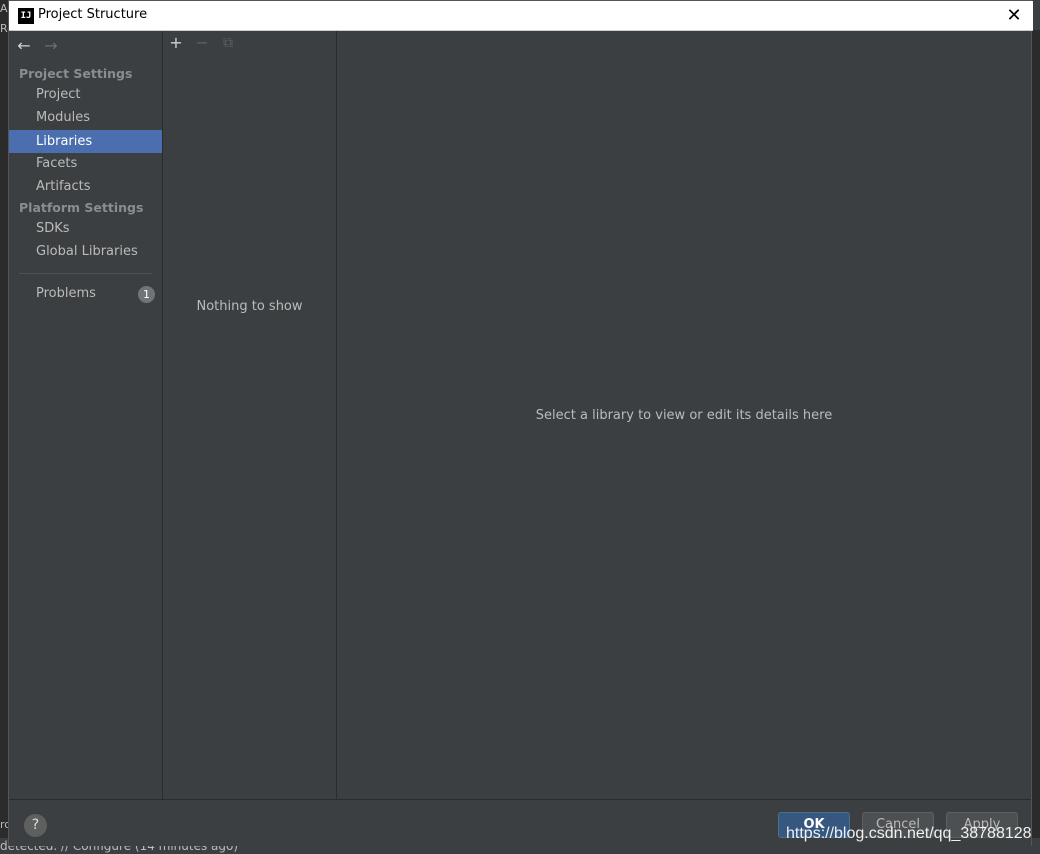 This screenshot has width=1040, height=854. I want to click on sidebar-item-label: Problems, so click(66, 293).